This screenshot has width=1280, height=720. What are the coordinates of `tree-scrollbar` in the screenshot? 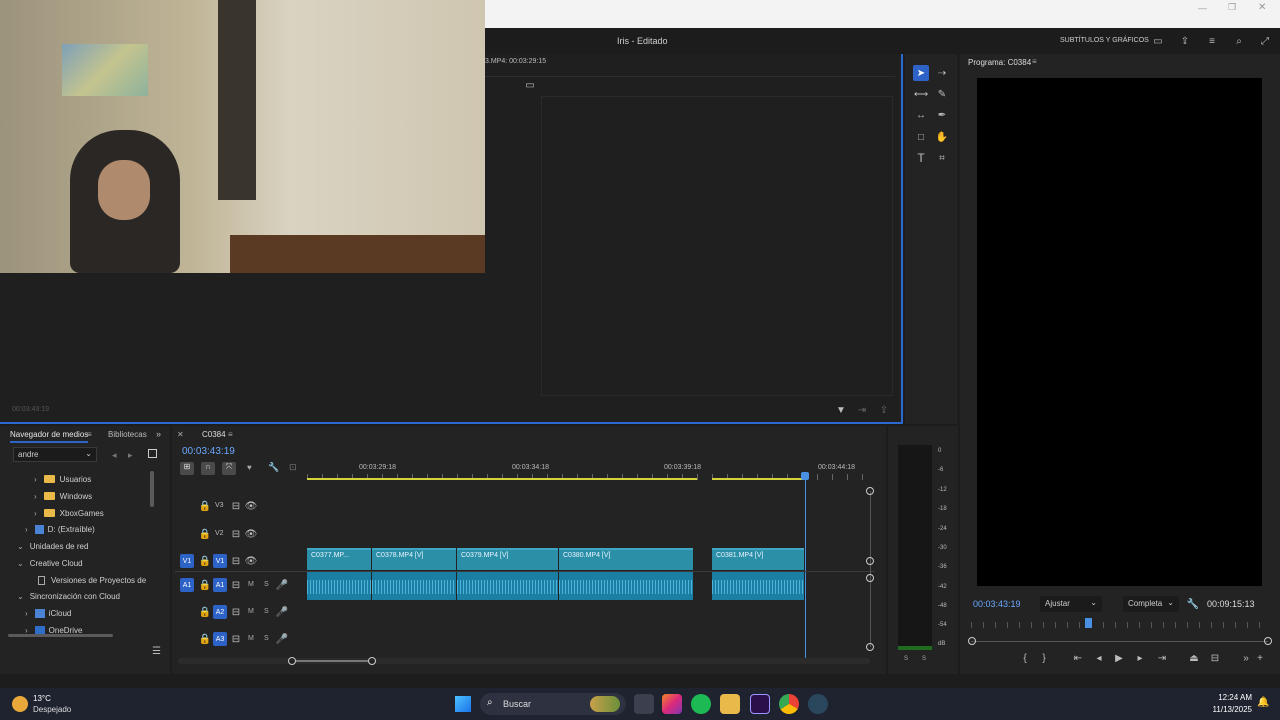 It's located at (152, 489).